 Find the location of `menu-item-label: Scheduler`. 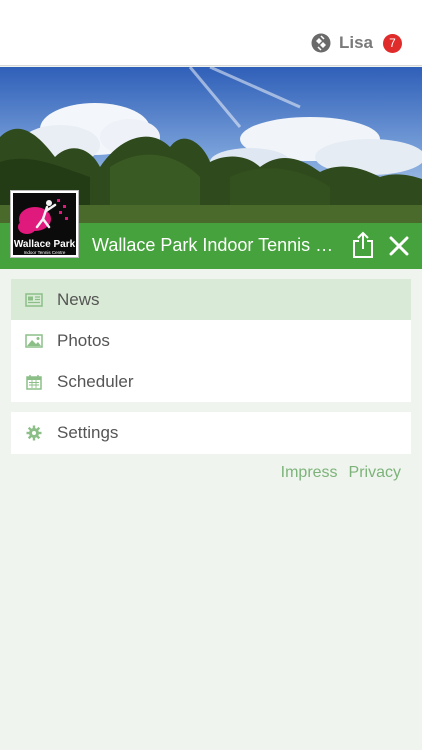

menu-item-label: Scheduler is located at coordinates (95, 381).